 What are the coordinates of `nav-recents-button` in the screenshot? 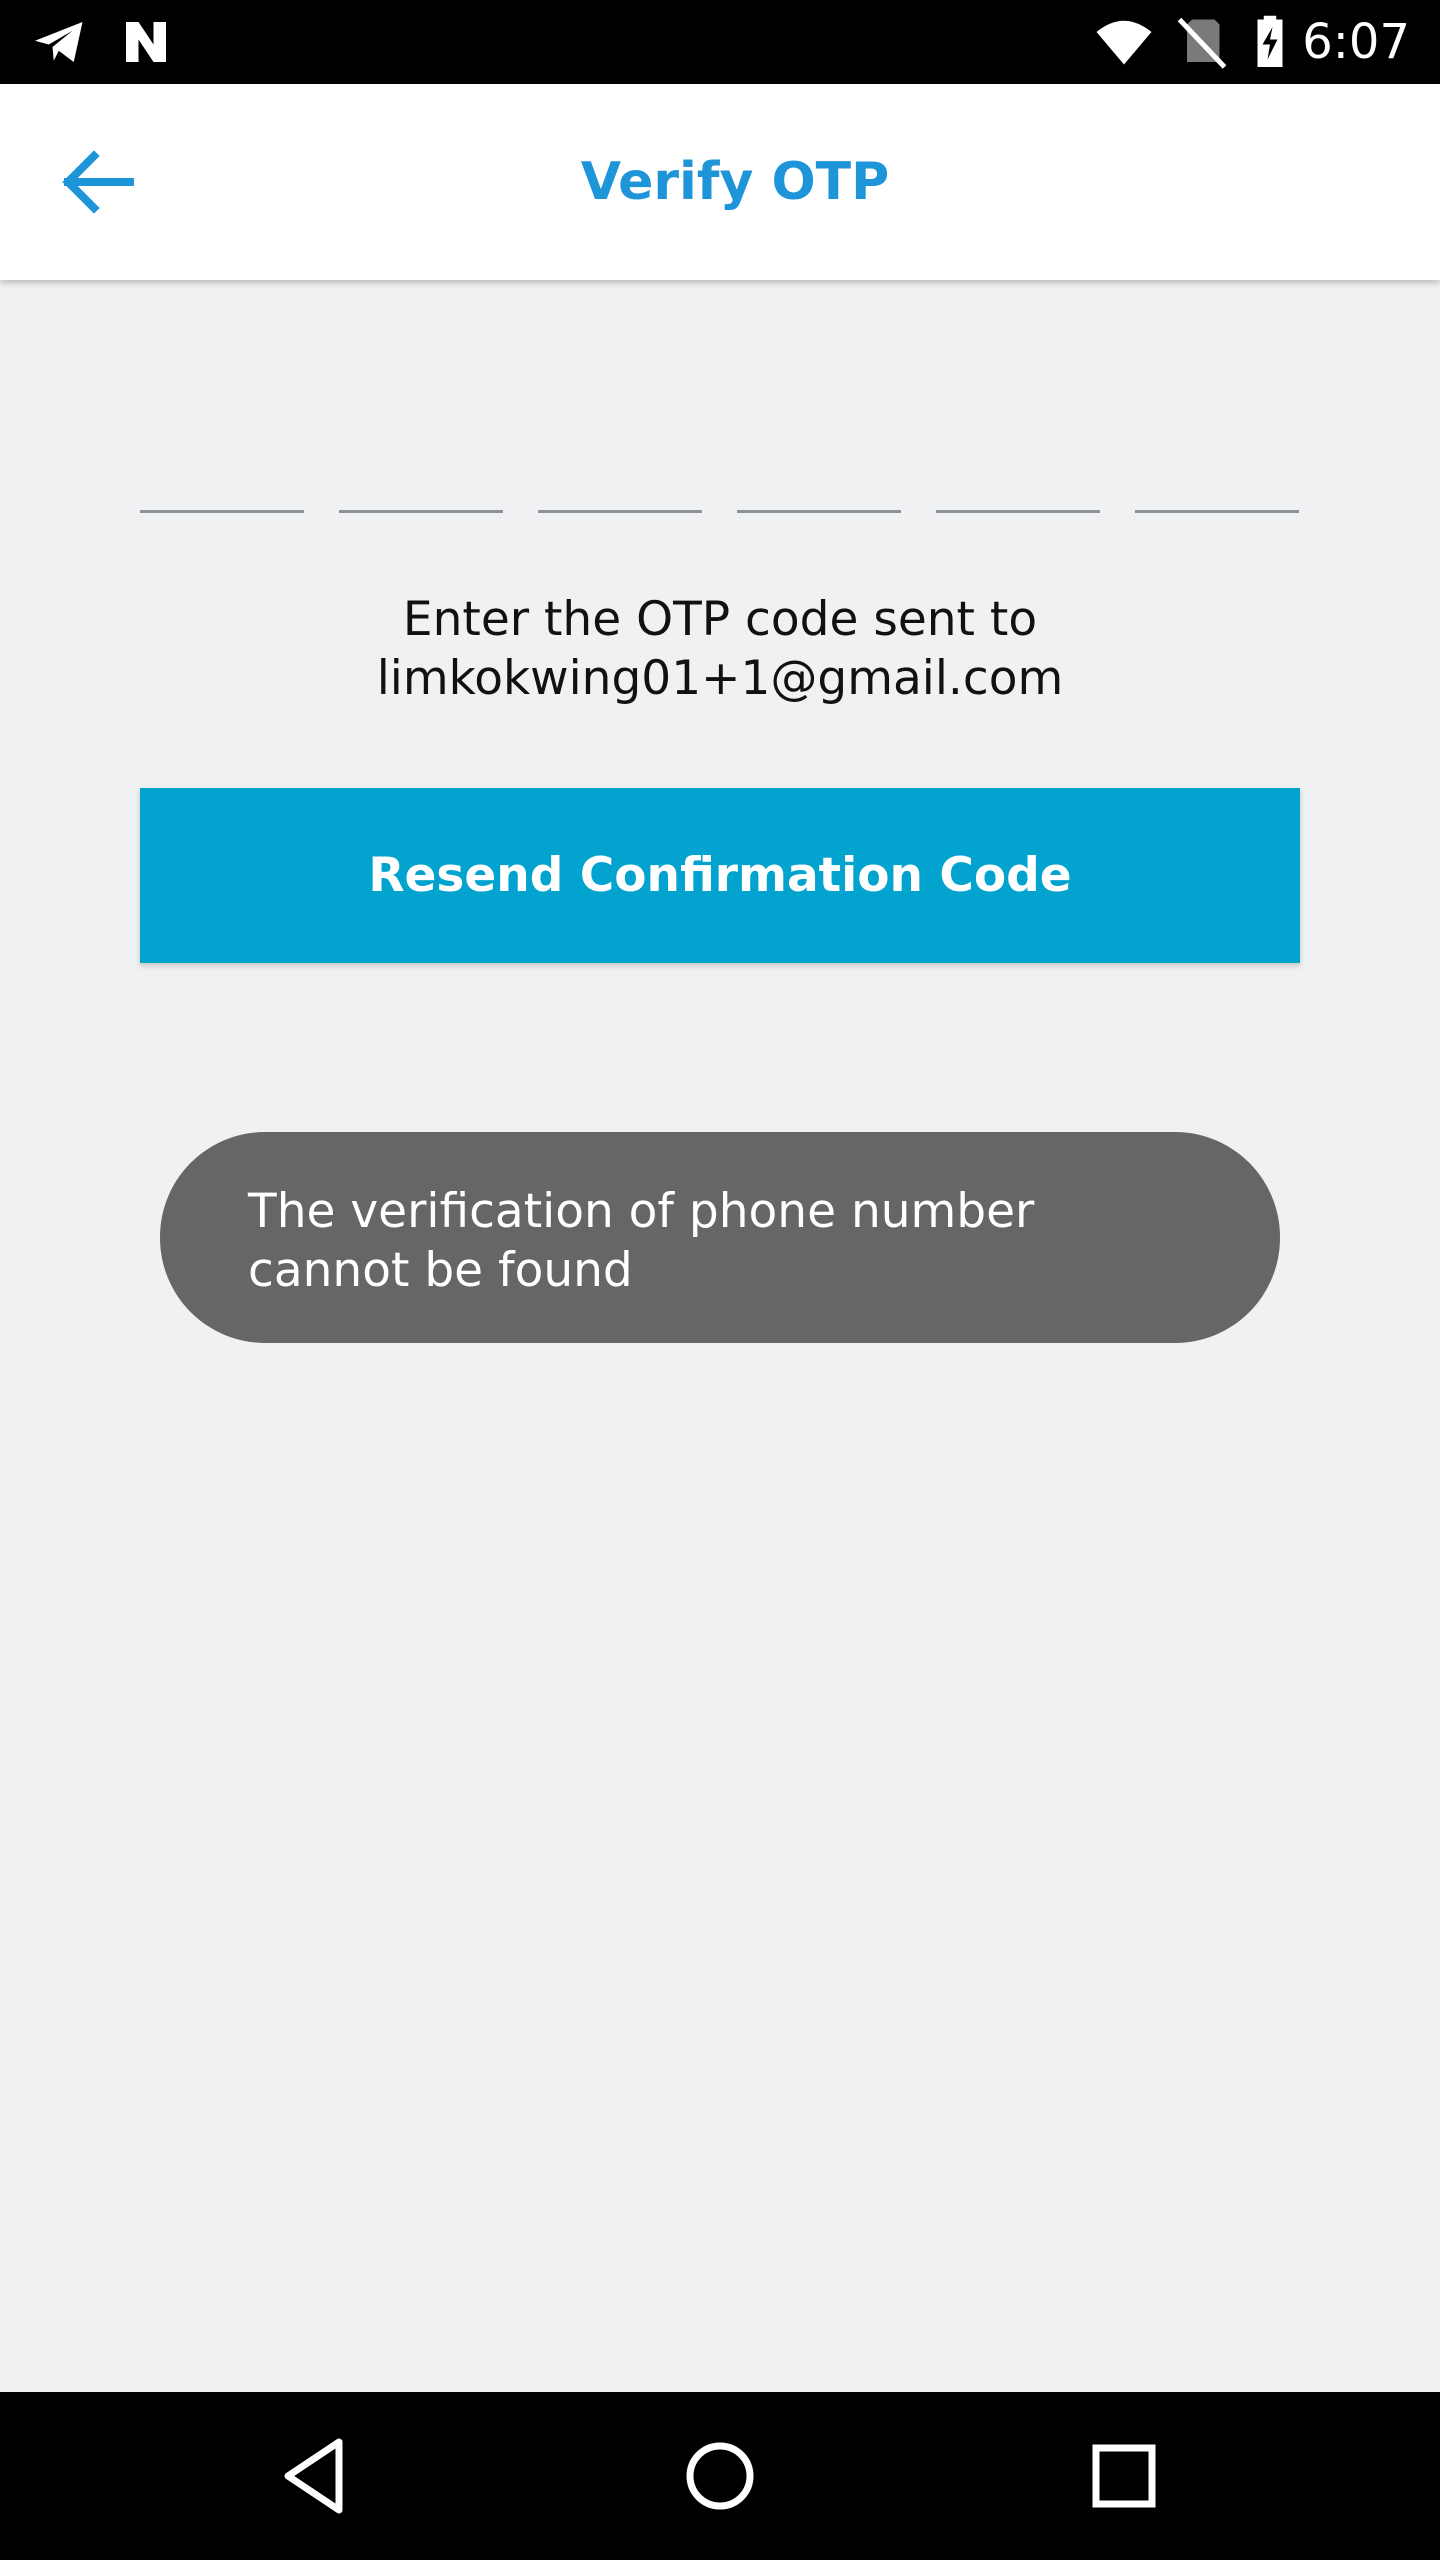 It's located at (1124, 2476).